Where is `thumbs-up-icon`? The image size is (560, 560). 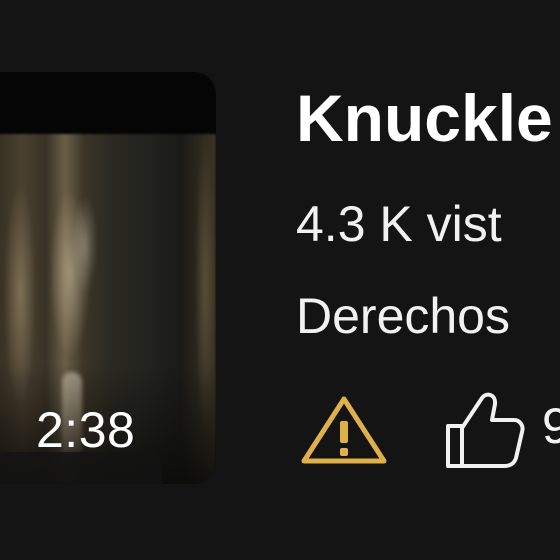 thumbs-up-icon is located at coordinates (484, 430).